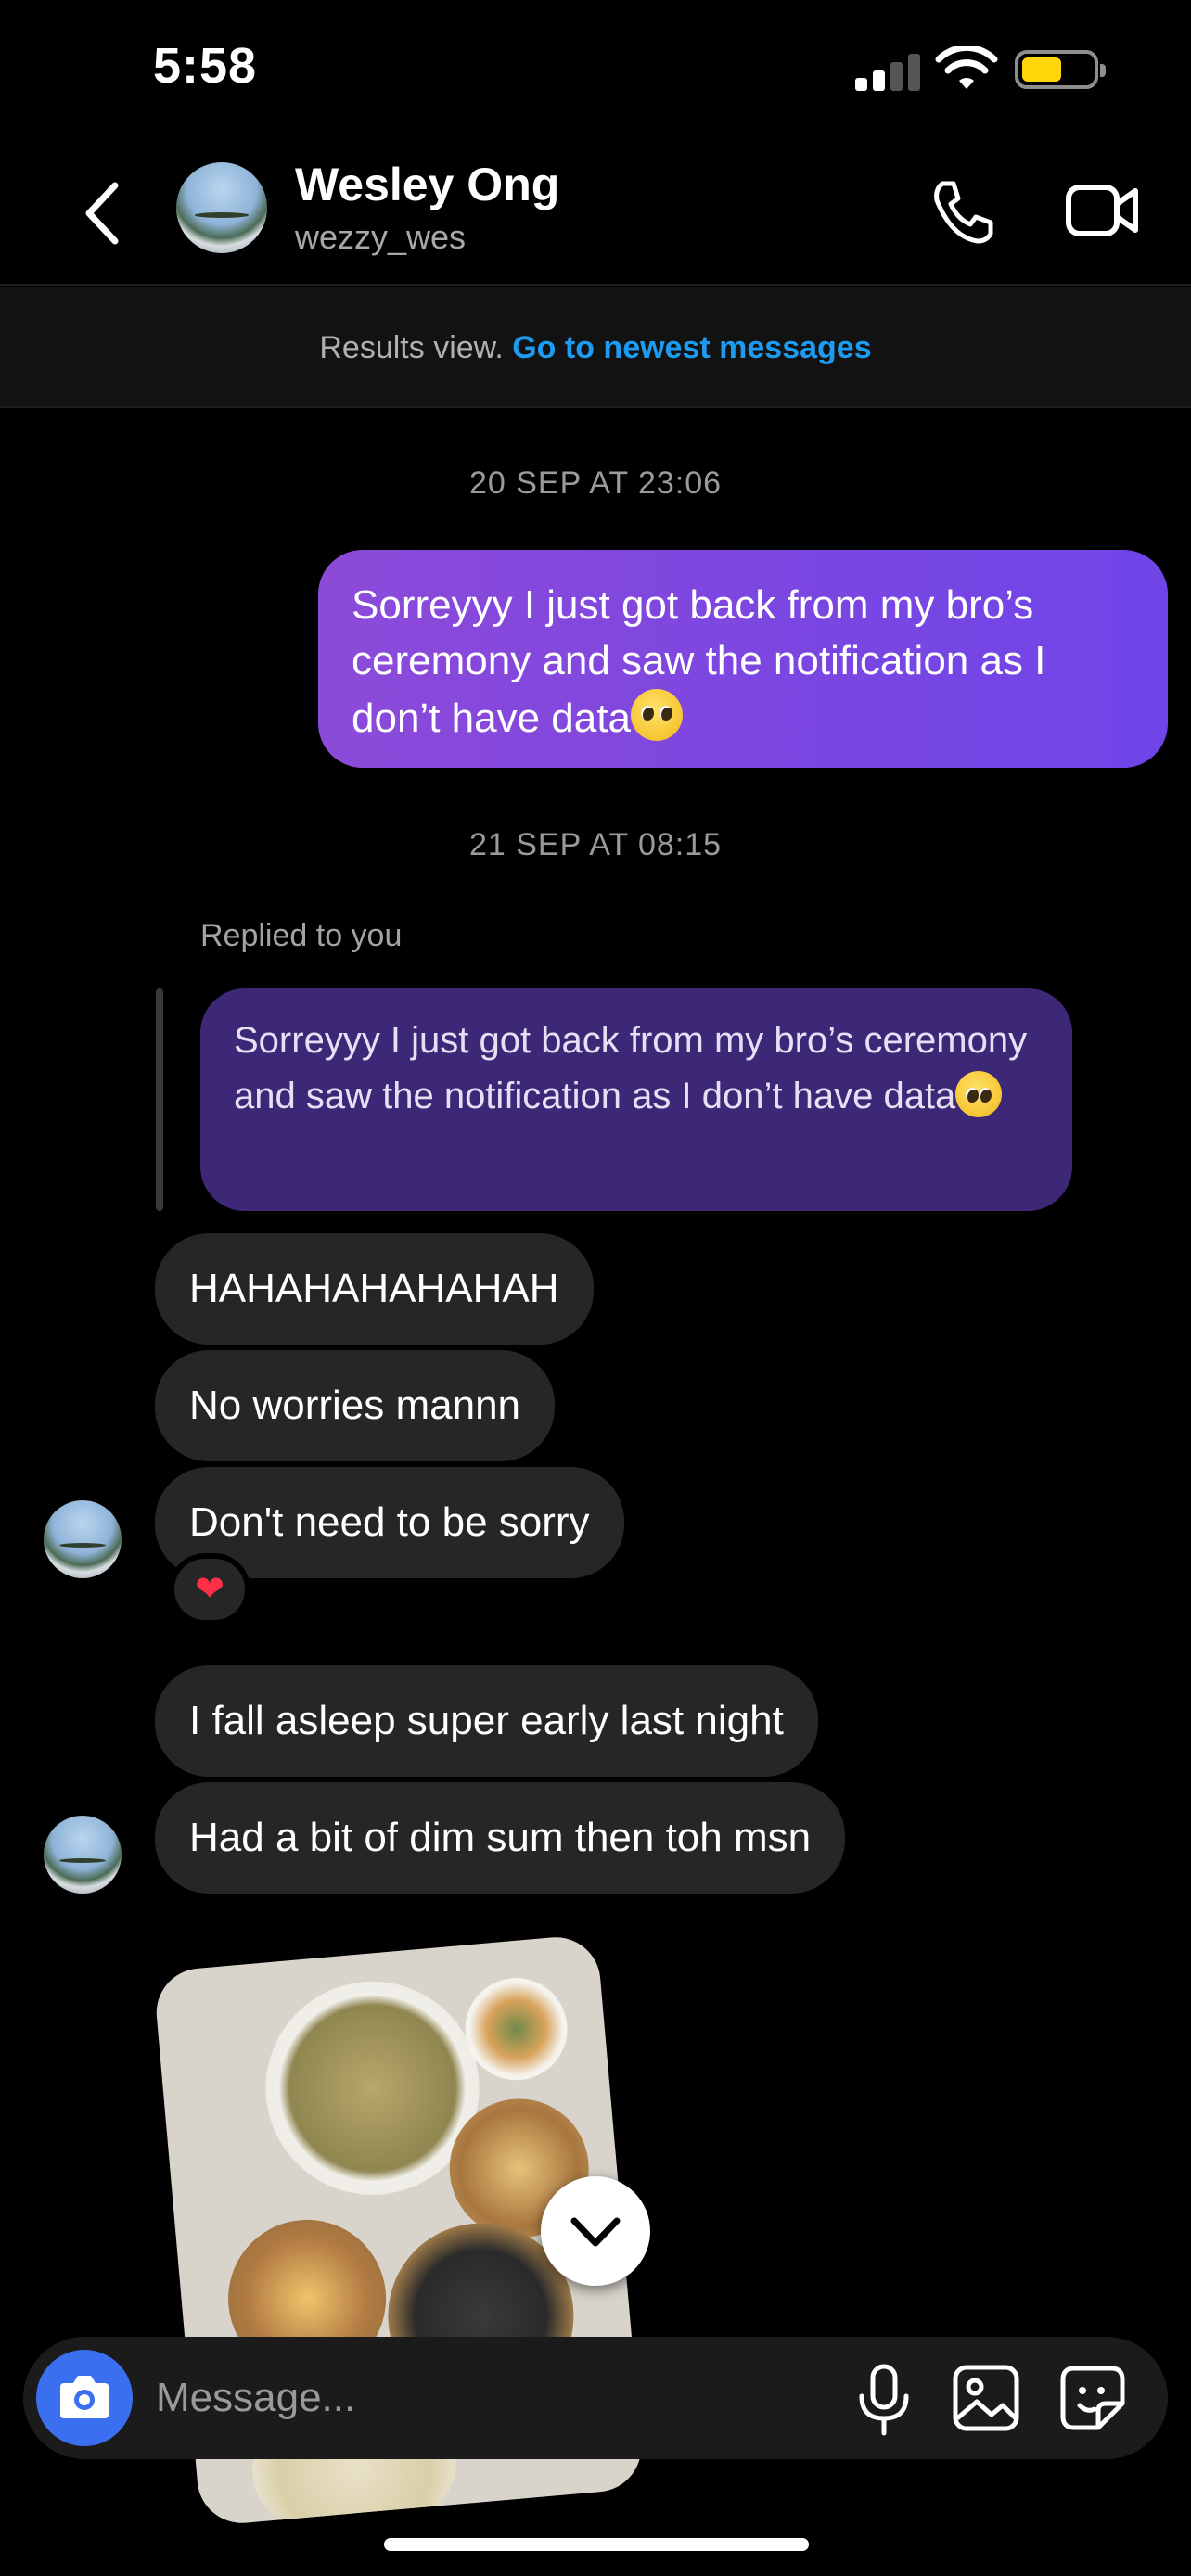 The width and height of the screenshot is (1191, 2576). I want to click on mic-icon, so click(884, 2400).